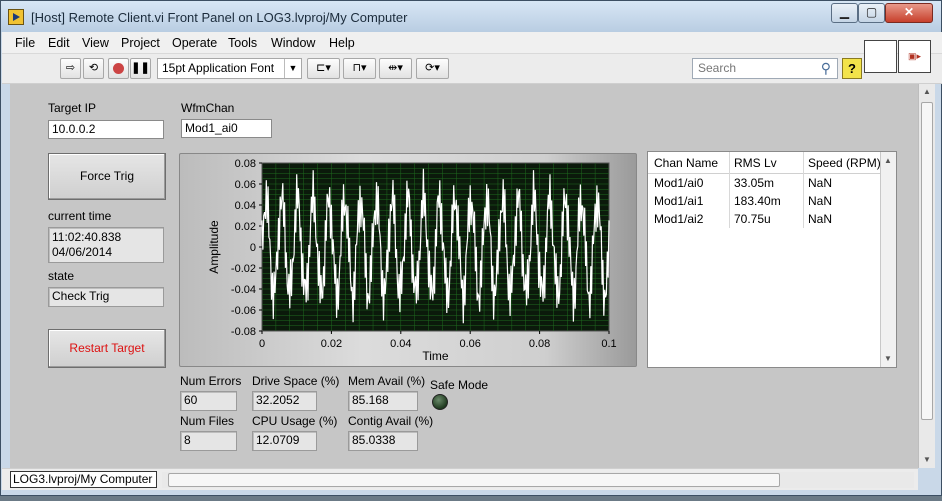 This screenshot has width=942, height=501. Describe the element at coordinates (826, 68) in the screenshot. I see `search-icon: ⚲` at that location.